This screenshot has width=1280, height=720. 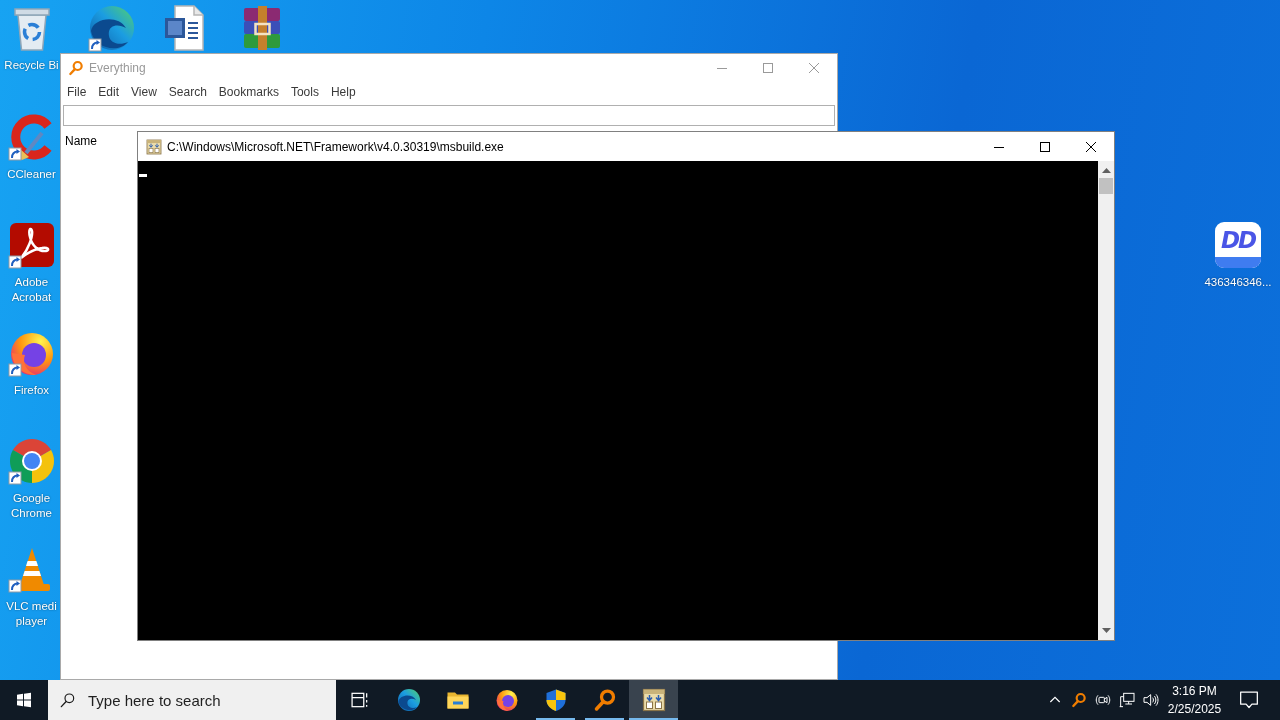 I want to click on scrollbar, so click(x=1106, y=400).